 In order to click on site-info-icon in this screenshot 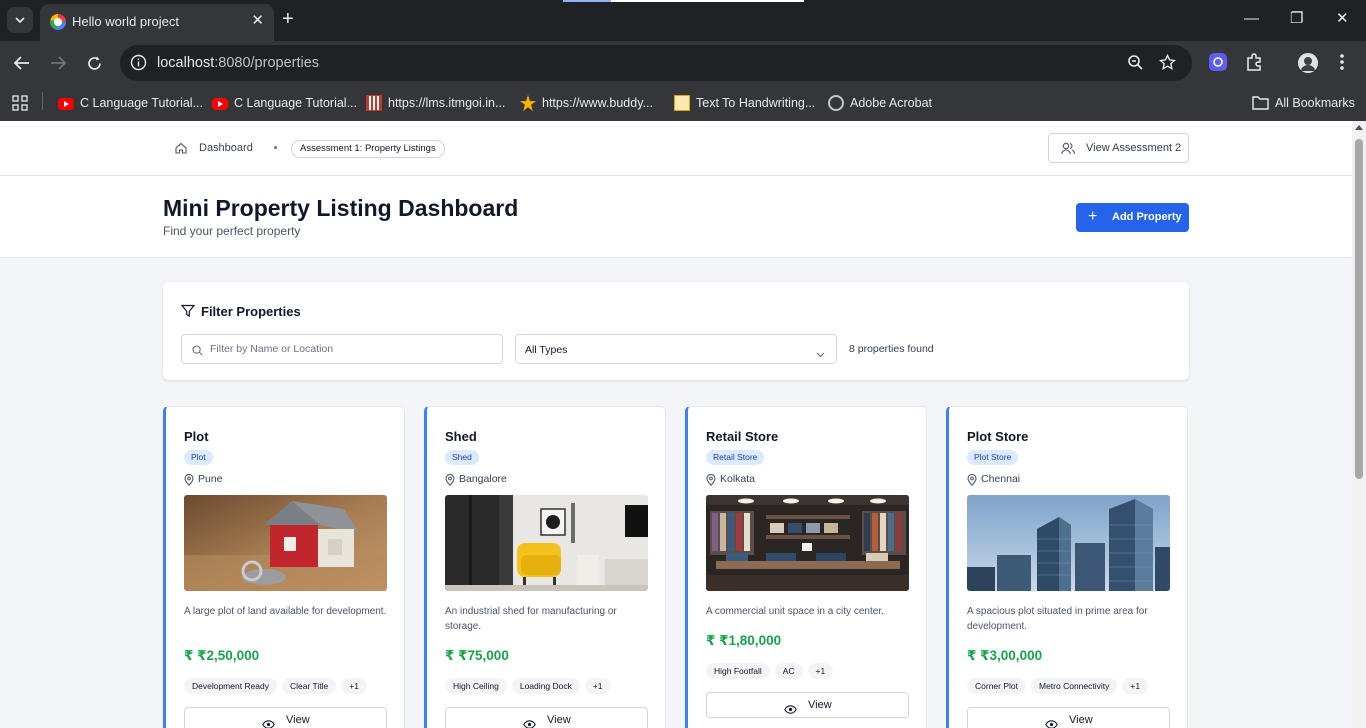, I will do `click(138, 65)`.